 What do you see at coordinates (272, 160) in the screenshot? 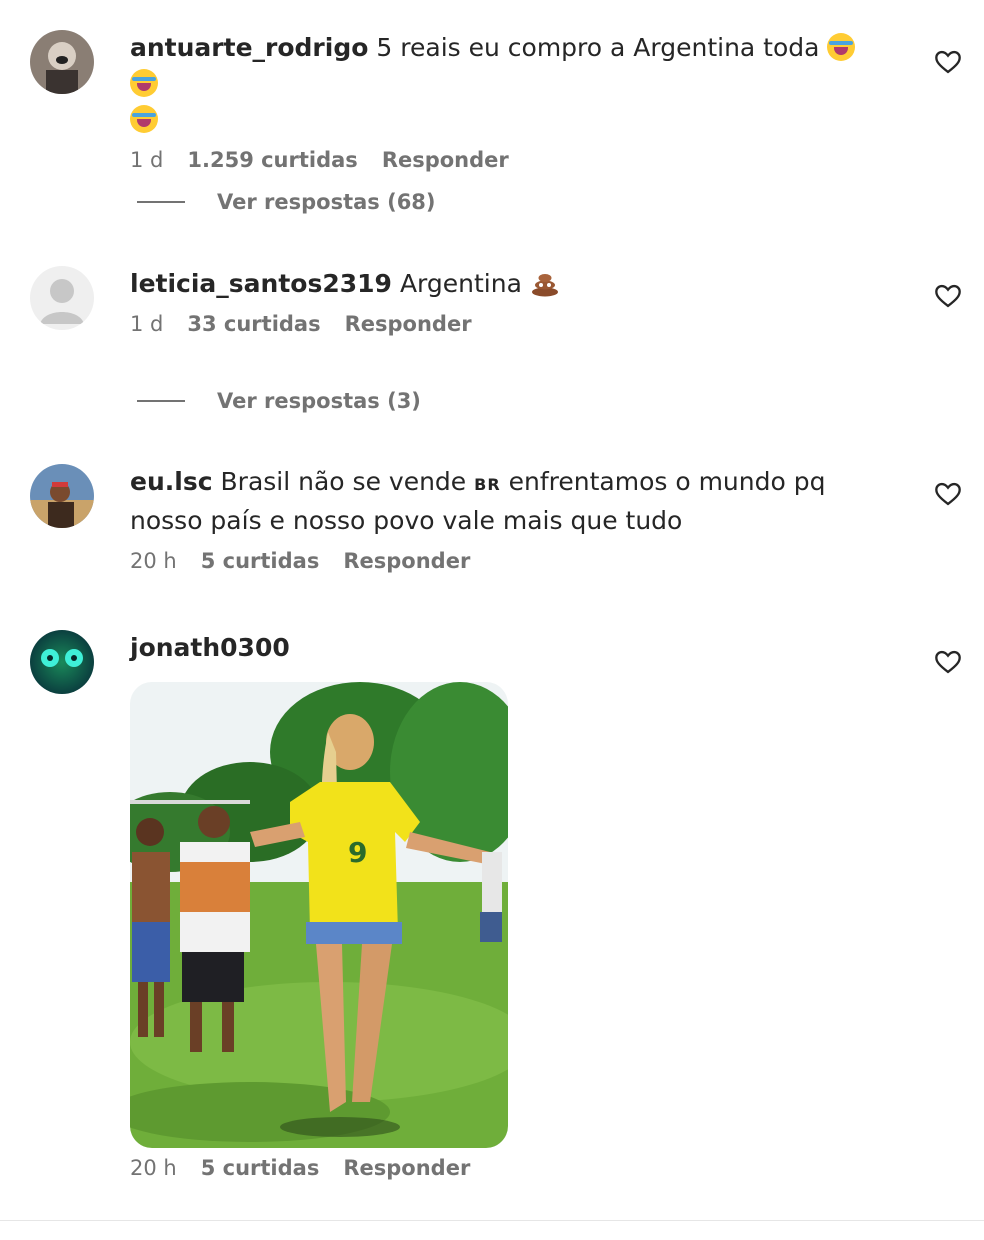
I see `comment-likes: 1.259 curtidas` at bounding box center [272, 160].